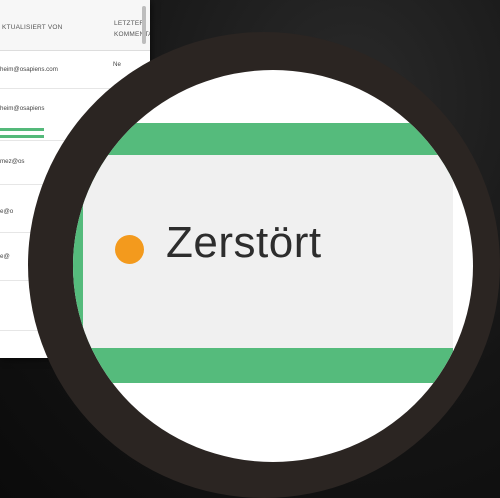 Image resolution: width=500 pixels, height=498 pixels. I want to click on table-cell-updated-by: heim@osapiens.com, so click(29, 69).